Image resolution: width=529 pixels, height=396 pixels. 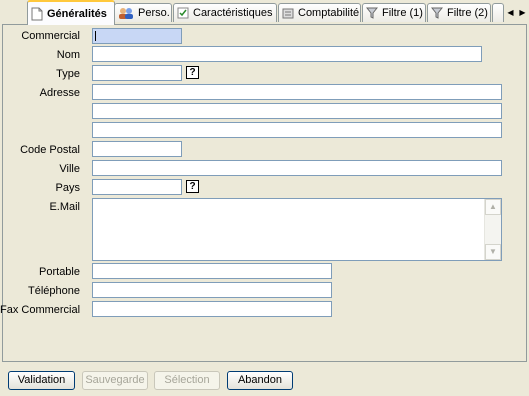 I want to click on pays-field, so click(x=137, y=187).